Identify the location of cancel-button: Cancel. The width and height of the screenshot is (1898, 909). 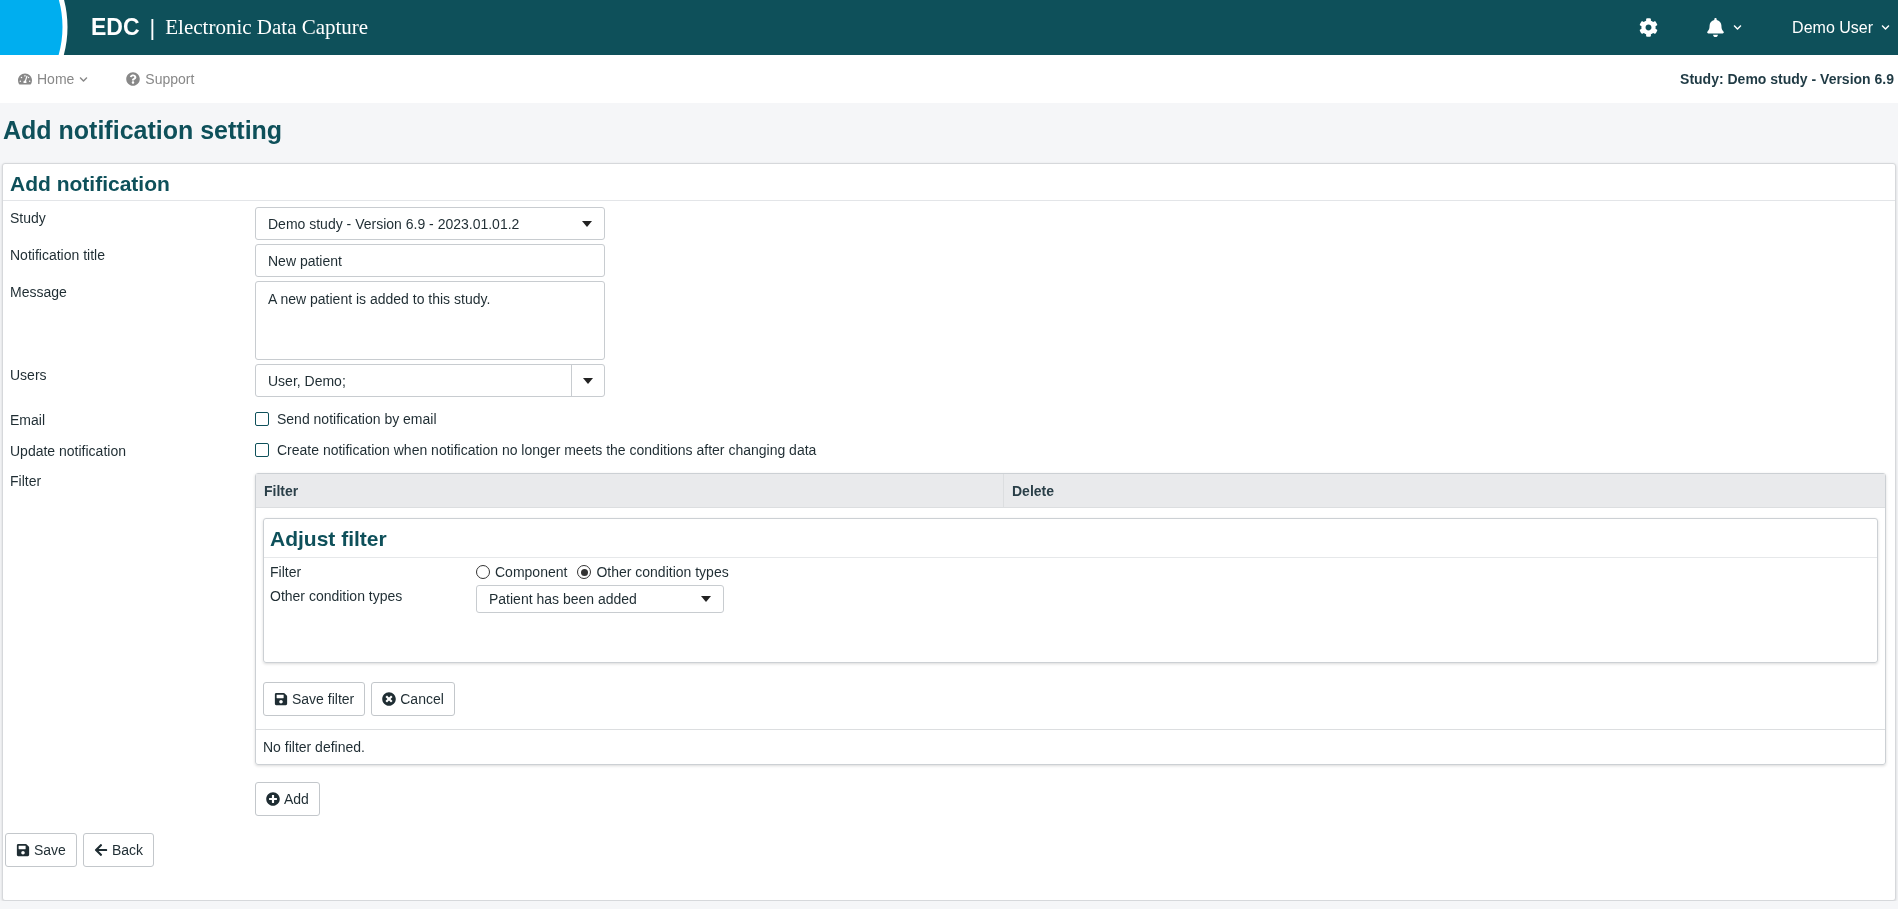
(413, 699).